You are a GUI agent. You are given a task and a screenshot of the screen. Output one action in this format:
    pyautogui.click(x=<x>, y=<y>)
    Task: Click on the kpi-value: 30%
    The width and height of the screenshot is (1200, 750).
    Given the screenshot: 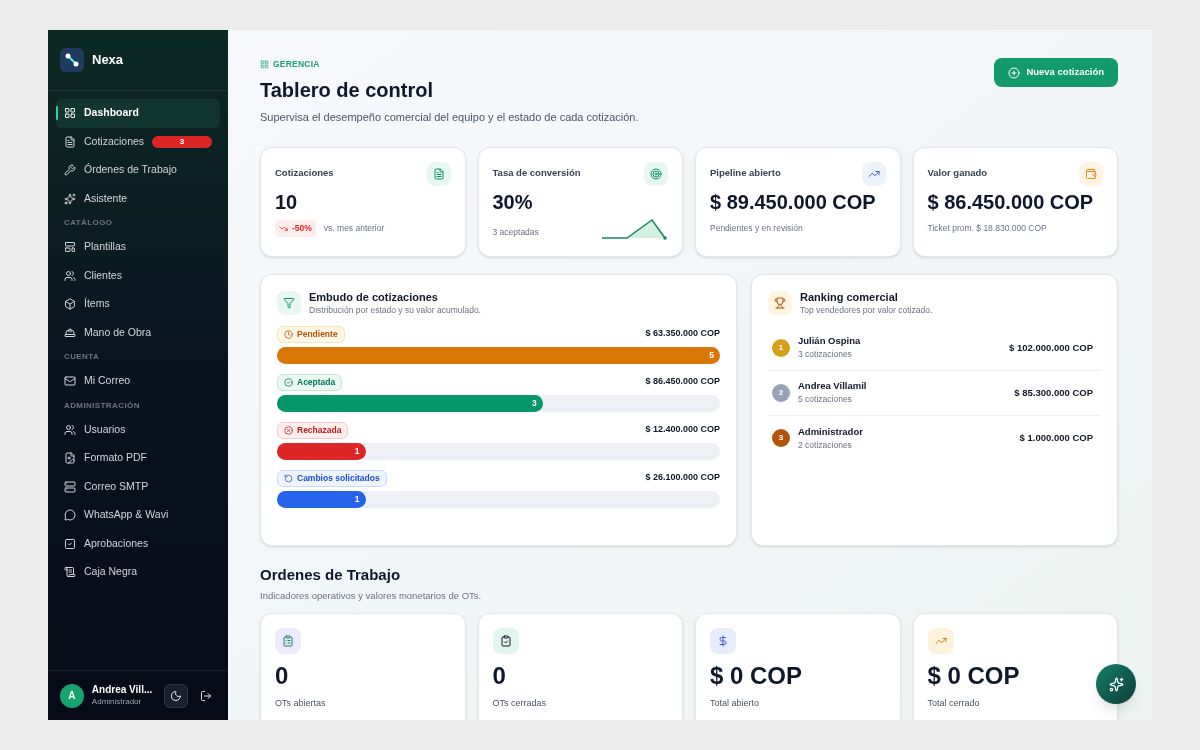 What is the action you would take?
    pyautogui.click(x=513, y=202)
    